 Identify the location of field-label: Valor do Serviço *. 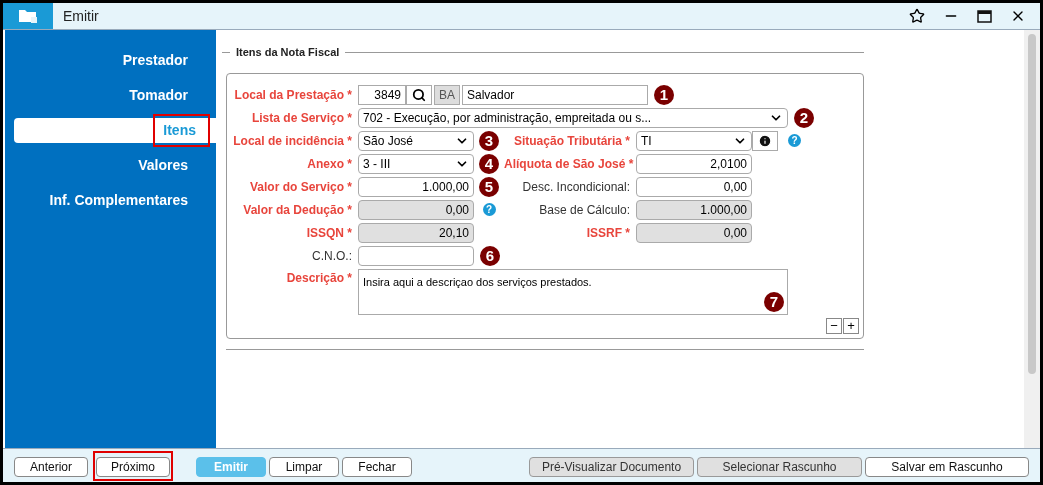
(300, 187).